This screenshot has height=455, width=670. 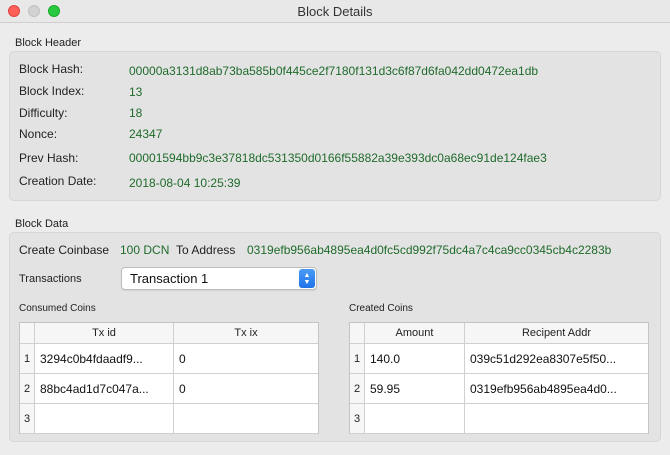 I want to click on block-header-title: Block Header, so click(x=48, y=43).